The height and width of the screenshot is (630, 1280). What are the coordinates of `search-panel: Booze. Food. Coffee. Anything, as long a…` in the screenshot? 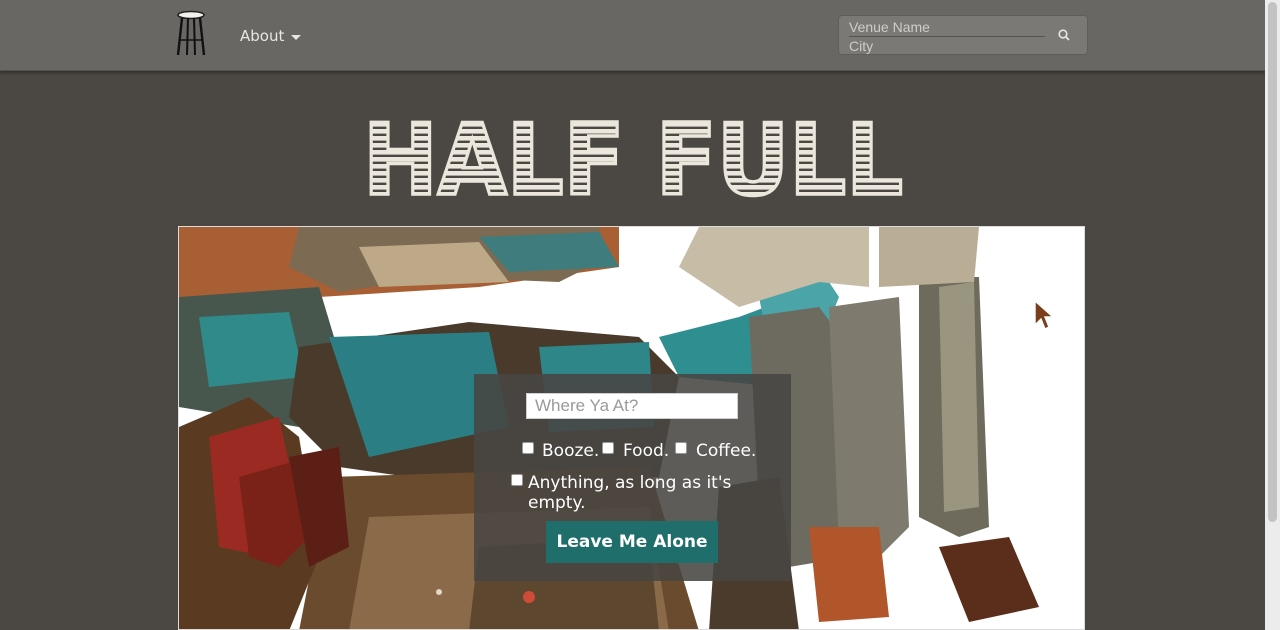 It's located at (632, 477).